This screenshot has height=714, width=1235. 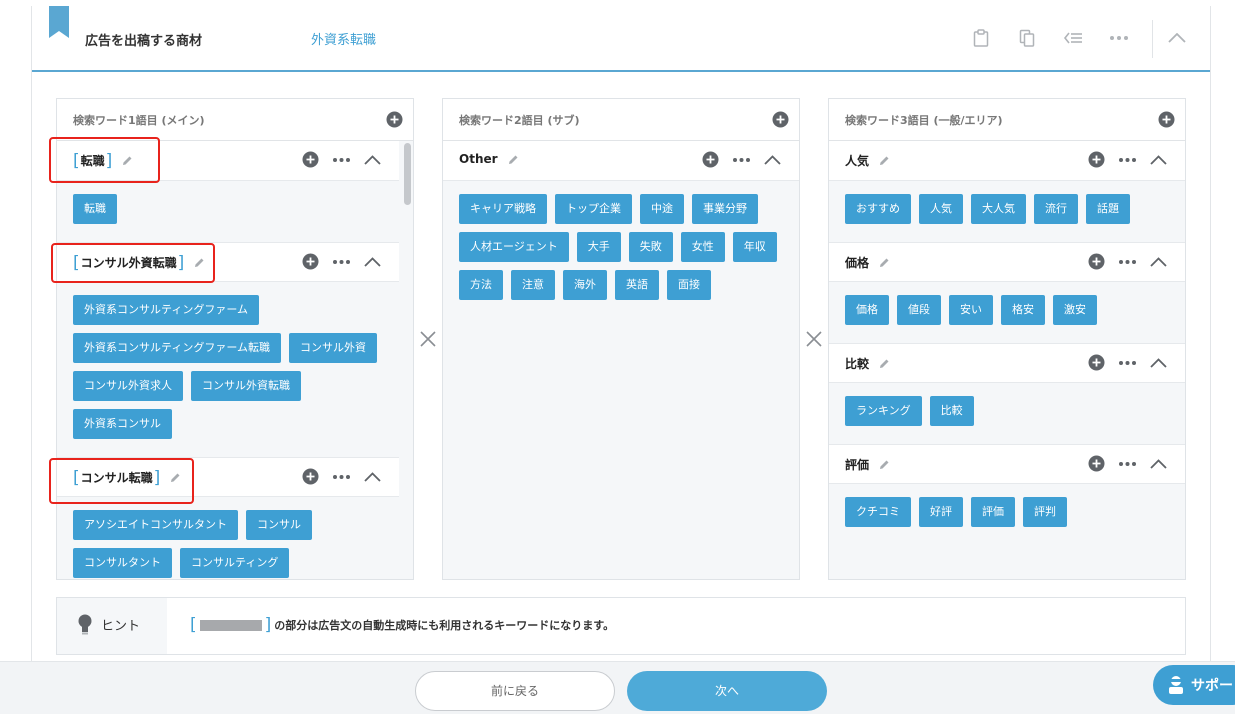 What do you see at coordinates (754, 247) in the screenshot?
I see `keyword-tag: 年収` at bounding box center [754, 247].